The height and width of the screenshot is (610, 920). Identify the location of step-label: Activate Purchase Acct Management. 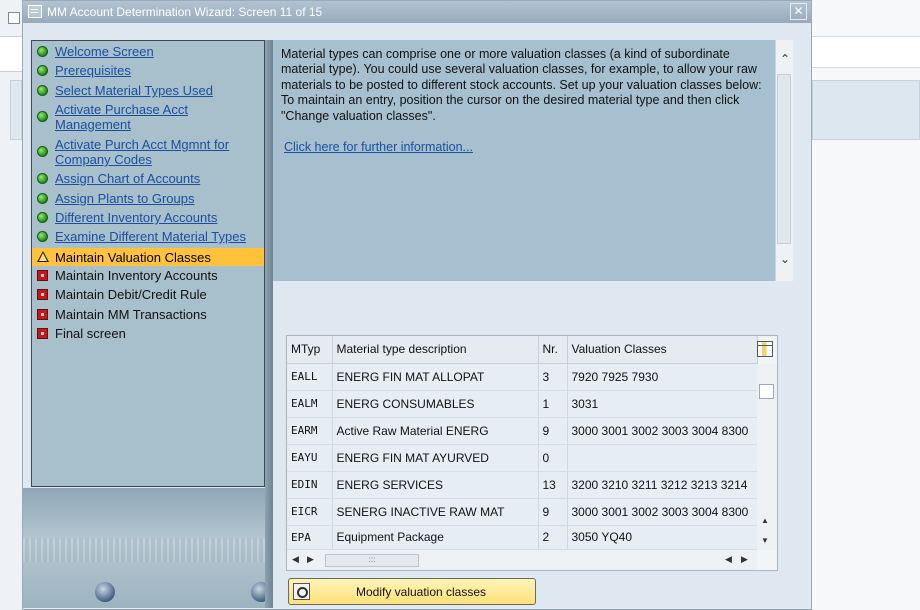
(158, 117).